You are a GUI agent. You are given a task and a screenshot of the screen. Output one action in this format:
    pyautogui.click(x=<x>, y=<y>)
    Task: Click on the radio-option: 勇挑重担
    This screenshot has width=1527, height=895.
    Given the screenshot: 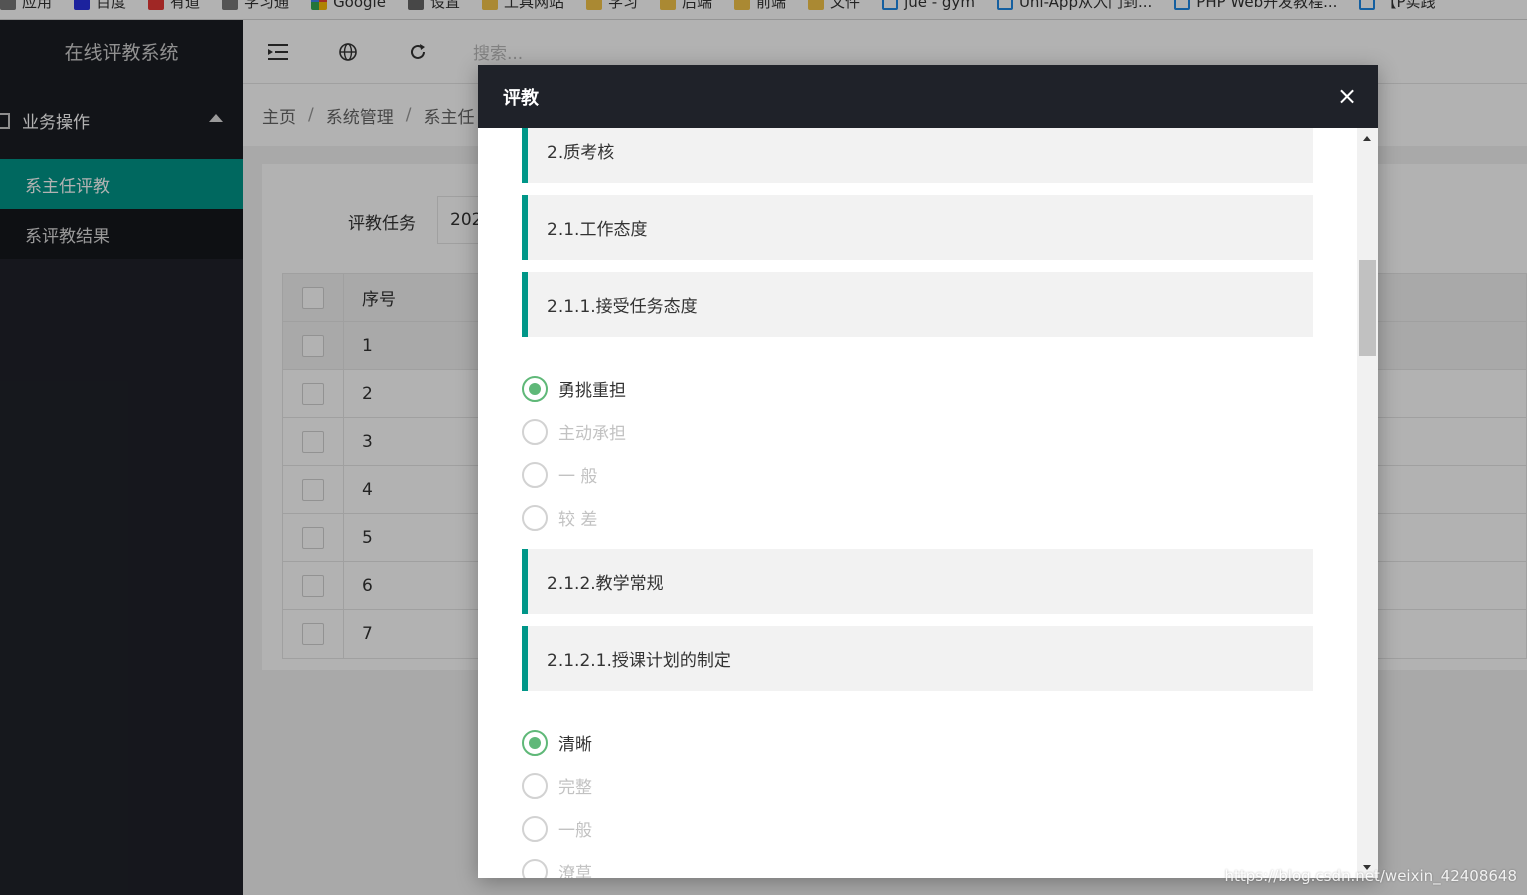 What is the action you would take?
    pyautogui.click(x=917, y=388)
    